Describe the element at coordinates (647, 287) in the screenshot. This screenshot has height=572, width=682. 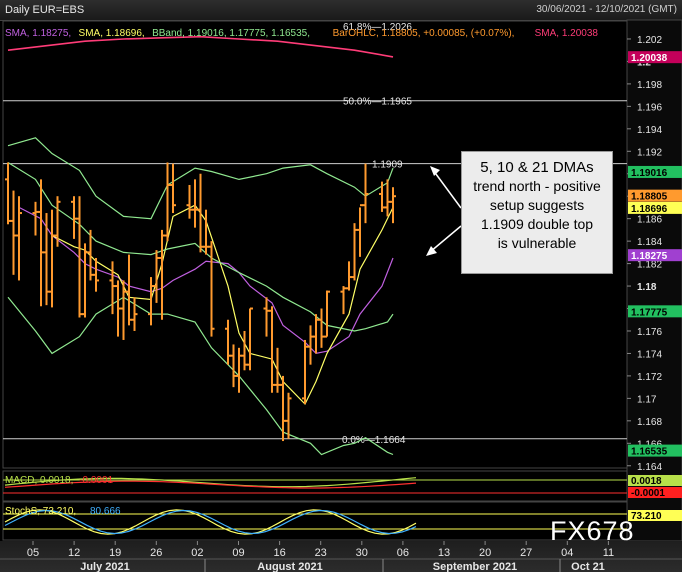
I see `price-tick-label: 1.18` at that location.